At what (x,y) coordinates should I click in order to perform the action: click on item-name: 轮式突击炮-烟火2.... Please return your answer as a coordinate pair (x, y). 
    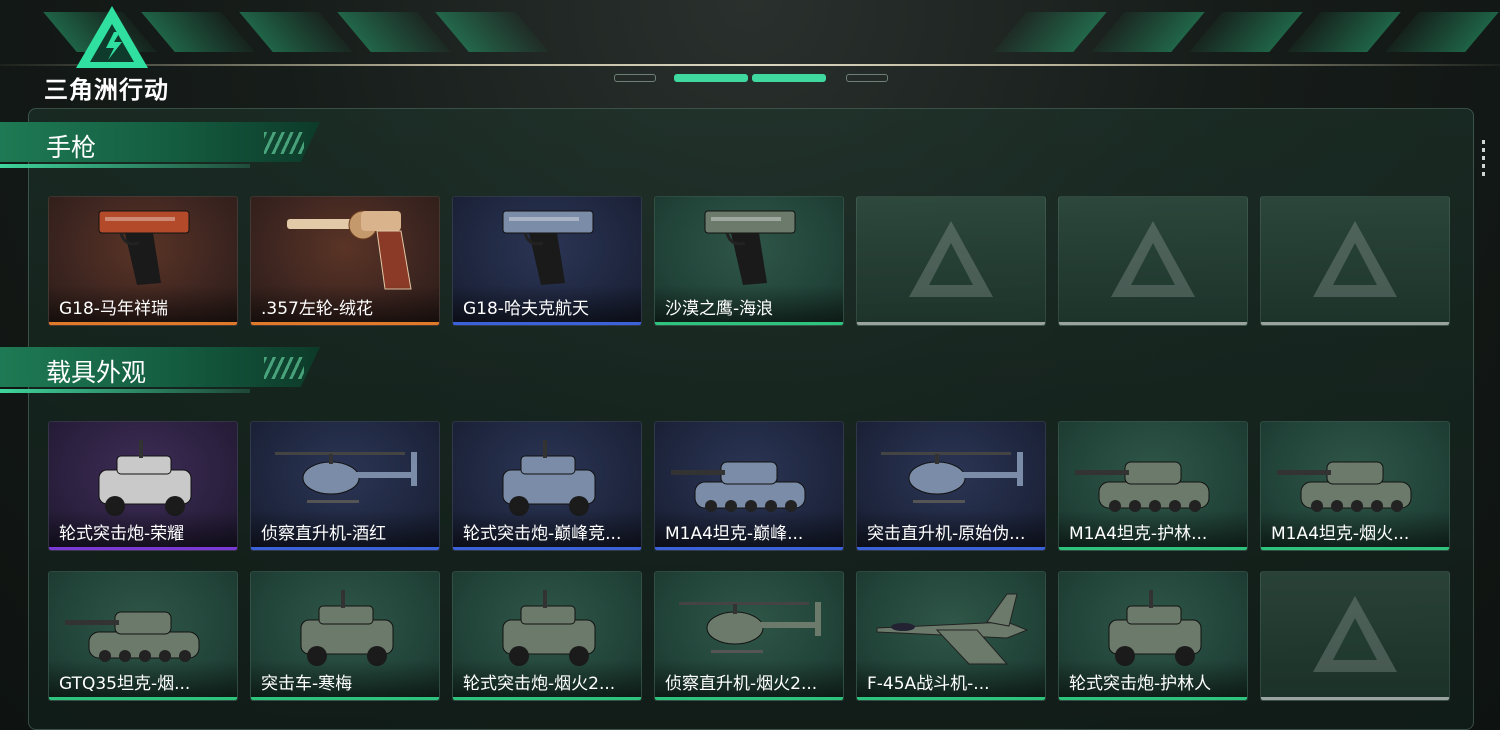
    Looking at the image, I should click on (539, 684).